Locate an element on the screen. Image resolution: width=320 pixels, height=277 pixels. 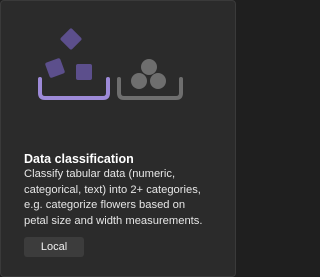
description-line: e.g. categorize flowers based on is located at coordinates (105, 205).